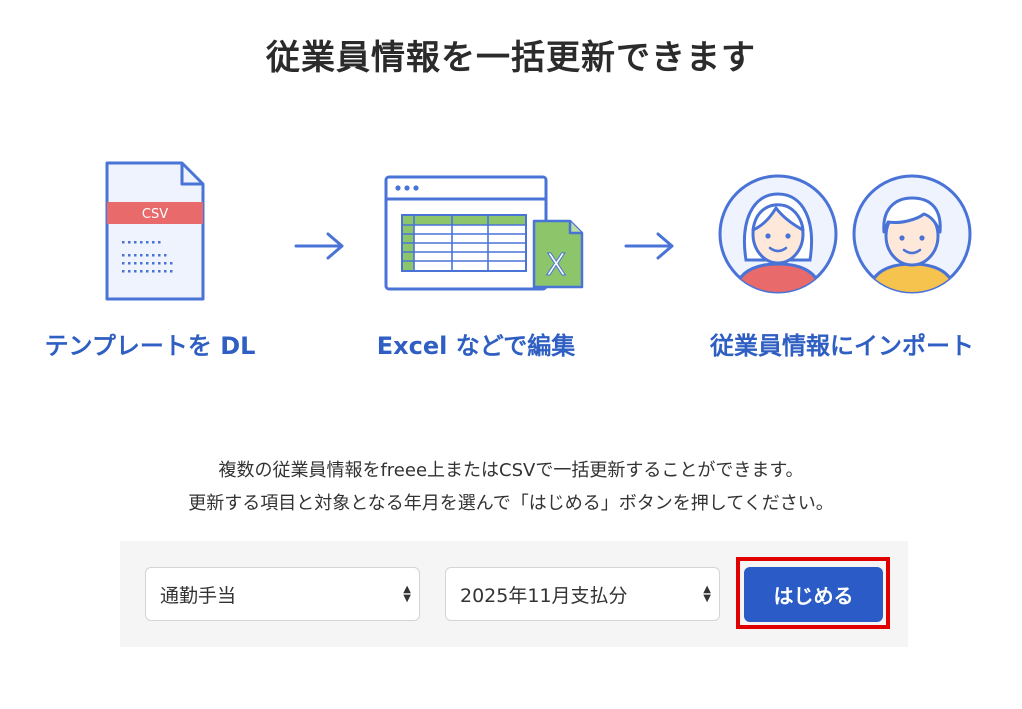  What do you see at coordinates (511, 58) in the screenshot?
I see `page-title: 従業員情報を一括更新できます` at bounding box center [511, 58].